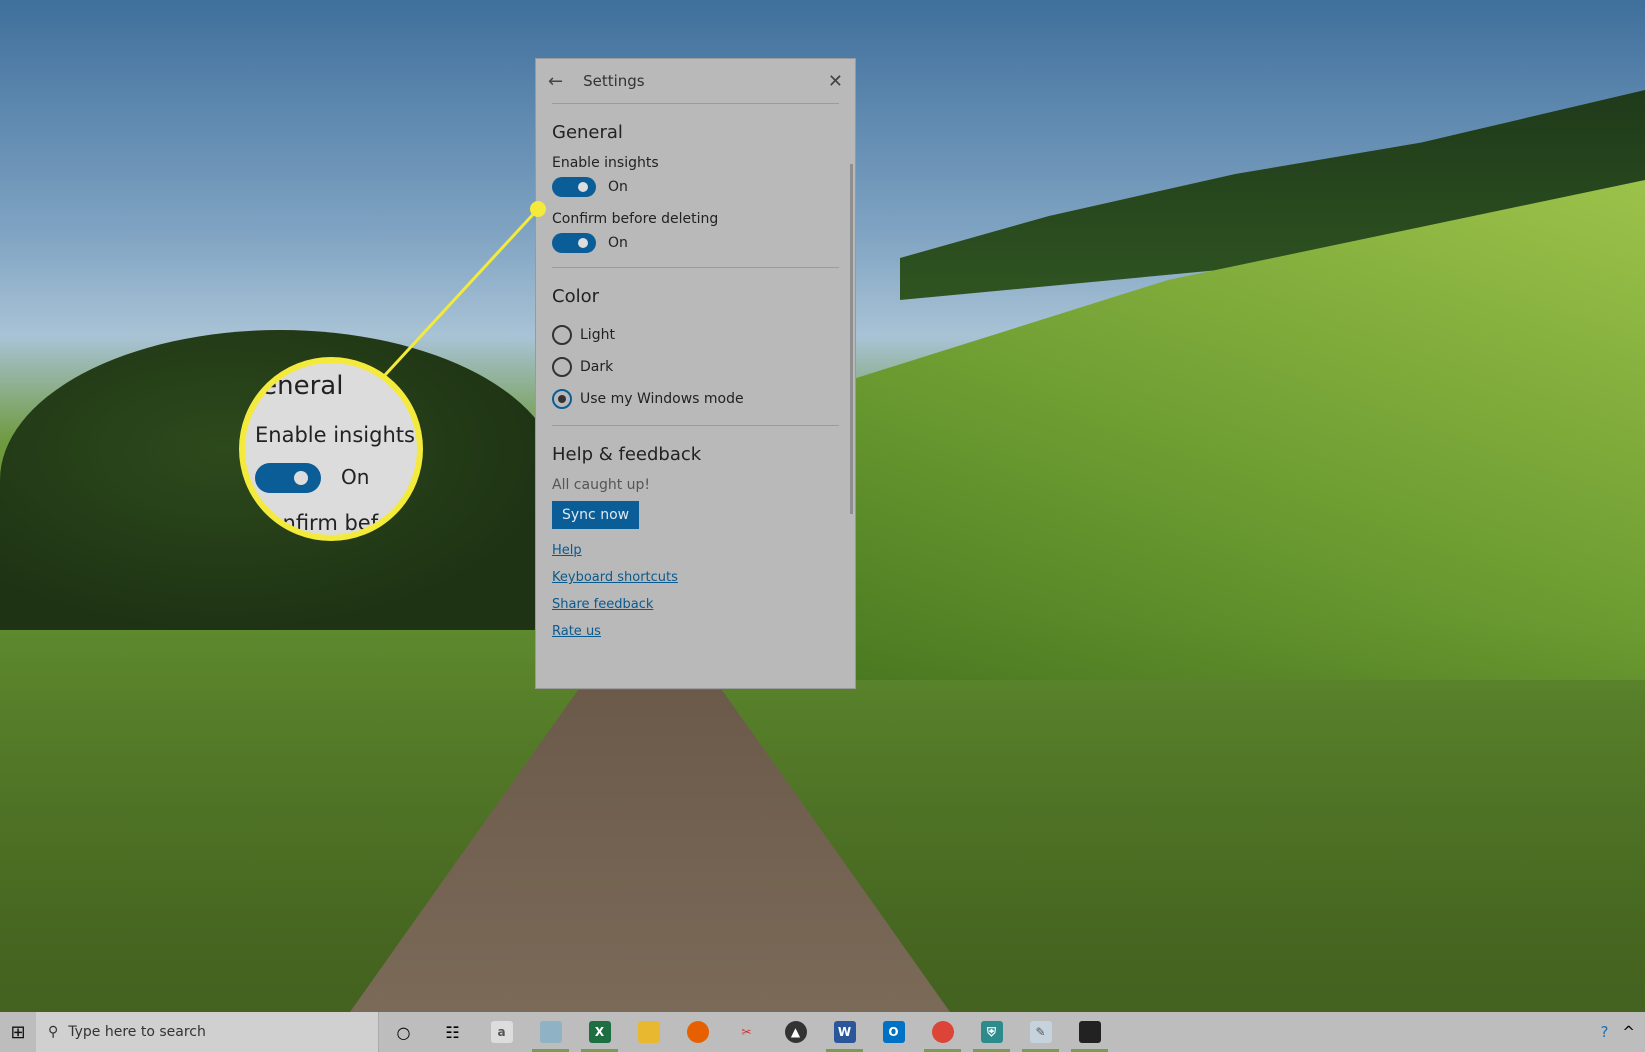 This screenshot has height=1052, width=1645. Describe the element at coordinates (1628, 1032) in the screenshot. I see `chevron-up-icon: ^` at that location.